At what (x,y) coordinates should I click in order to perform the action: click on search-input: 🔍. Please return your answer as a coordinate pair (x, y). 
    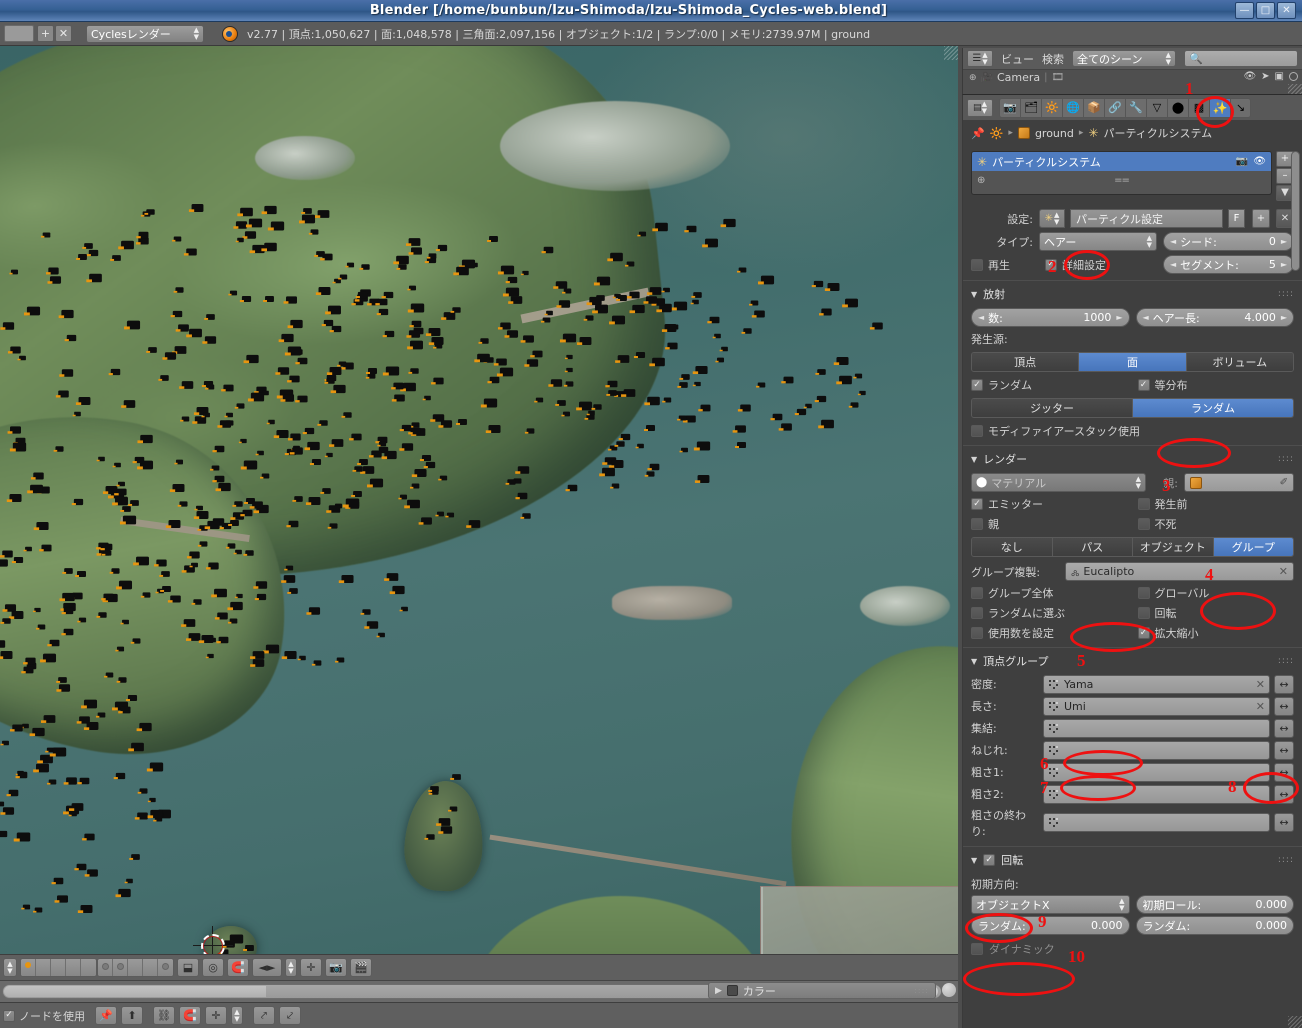
    Looking at the image, I should click on (1241, 58).